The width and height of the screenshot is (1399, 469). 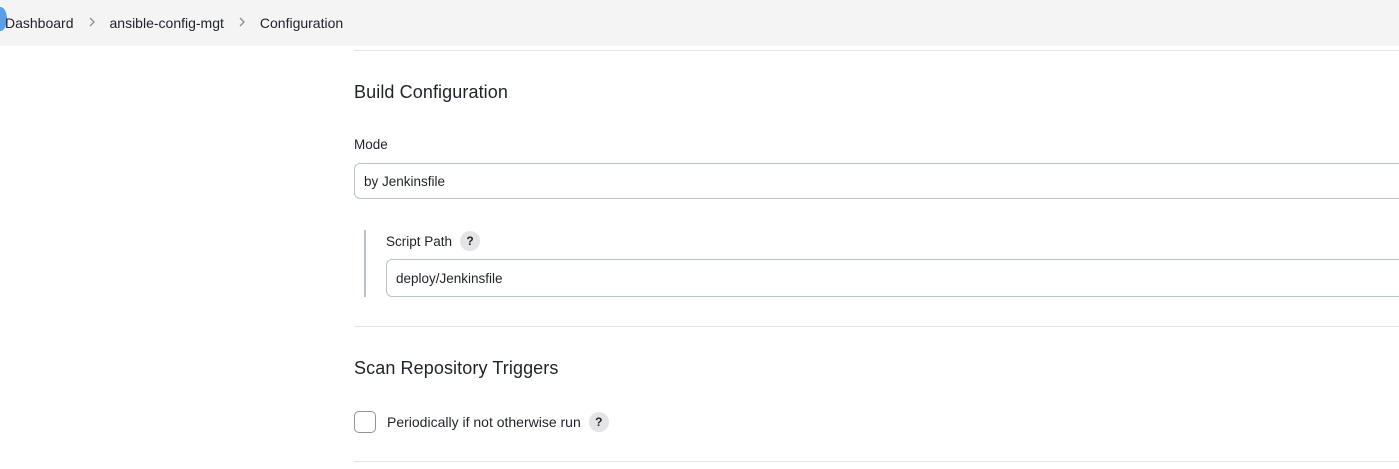 I want to click on script-path-label: Script Path, so click(x=419, y=241).